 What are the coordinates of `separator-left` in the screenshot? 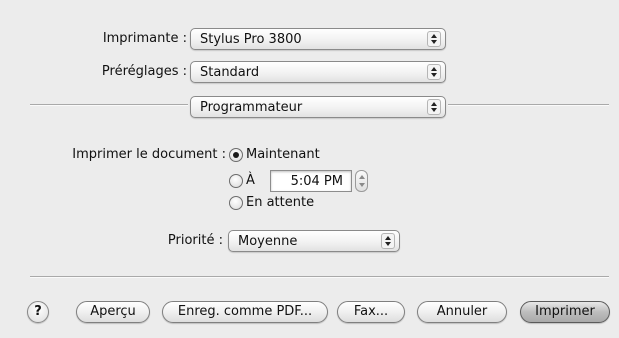 It's located at (109, 105).